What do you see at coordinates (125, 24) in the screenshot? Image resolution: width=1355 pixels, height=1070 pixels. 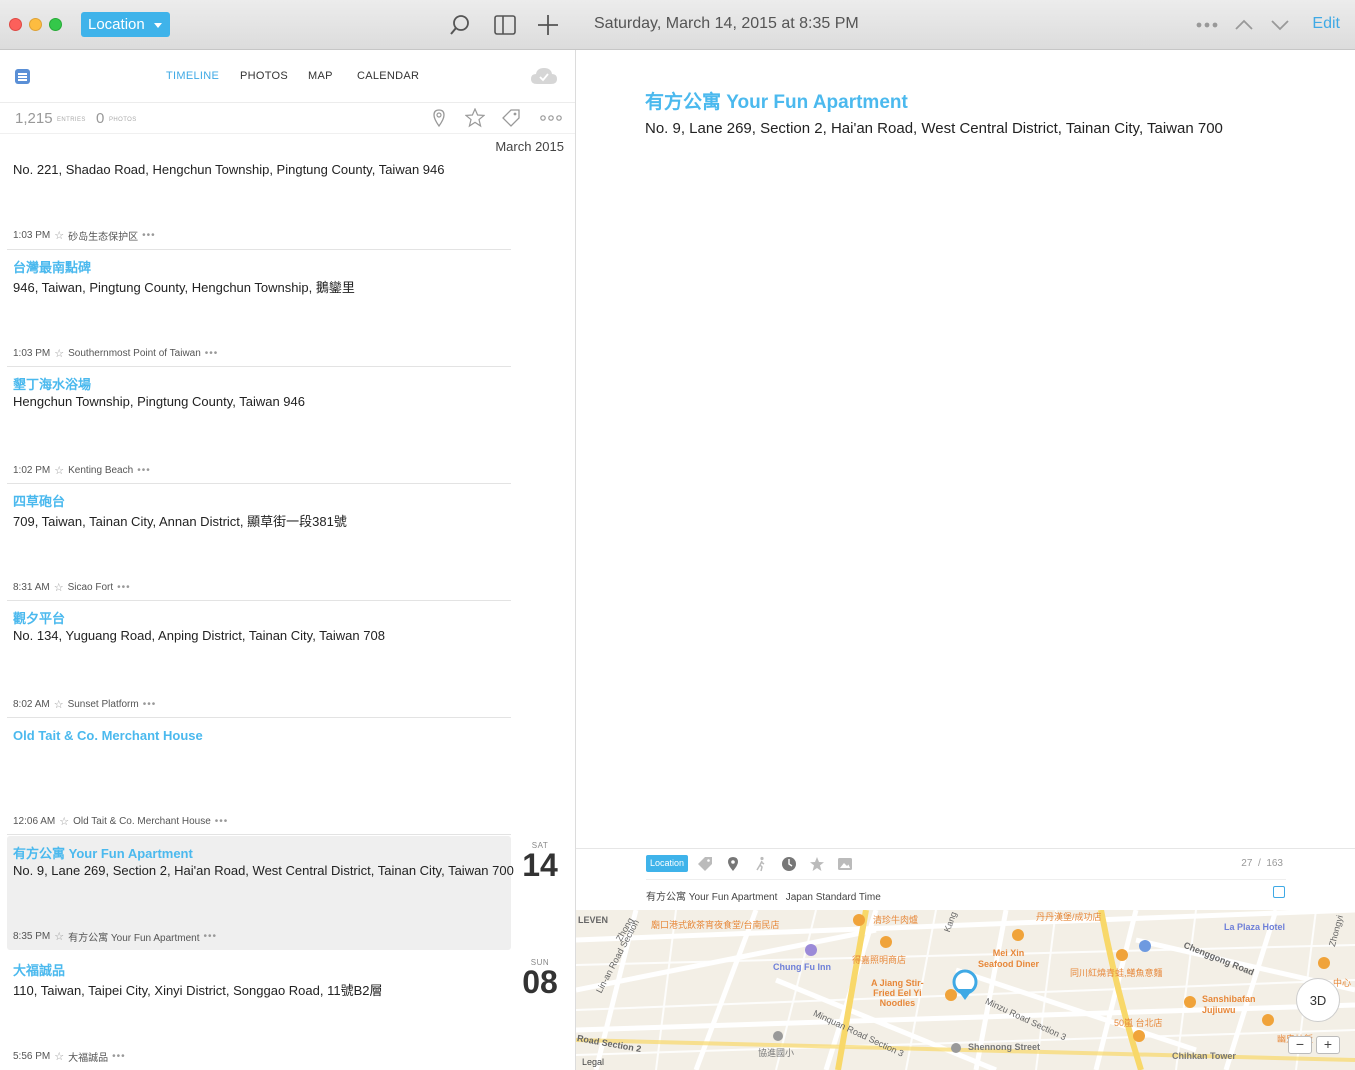 I see `location-filter-dropdown: Location` at bounding box center [125, 24].